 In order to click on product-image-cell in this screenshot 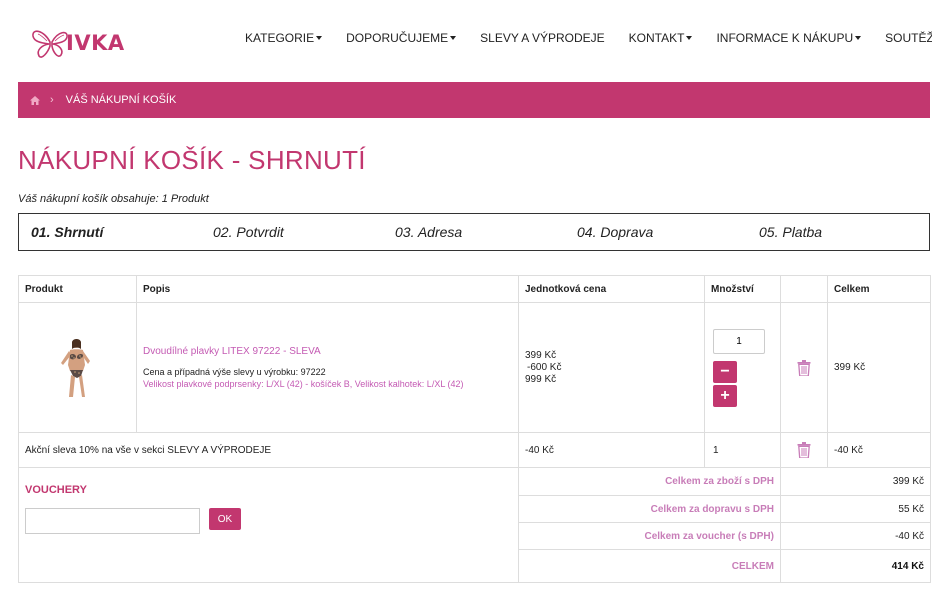, I will do `click(77, 367)`.